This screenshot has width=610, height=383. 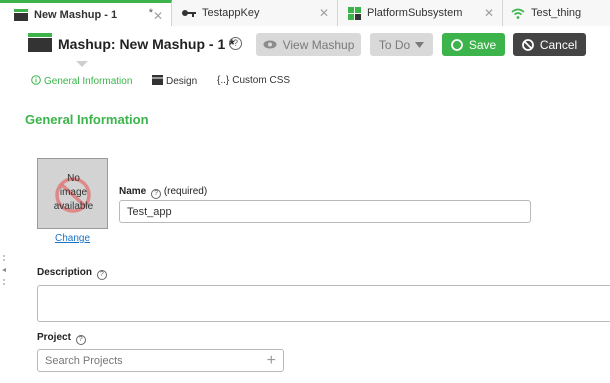 What do you see at coordinates (323, 303) in the screenshot?
I see `description-field` at bounding box center [323, 303].